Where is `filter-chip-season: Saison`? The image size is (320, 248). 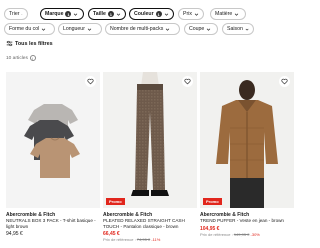 filter-chip-season: Saison is located at coordinates (238, 29).